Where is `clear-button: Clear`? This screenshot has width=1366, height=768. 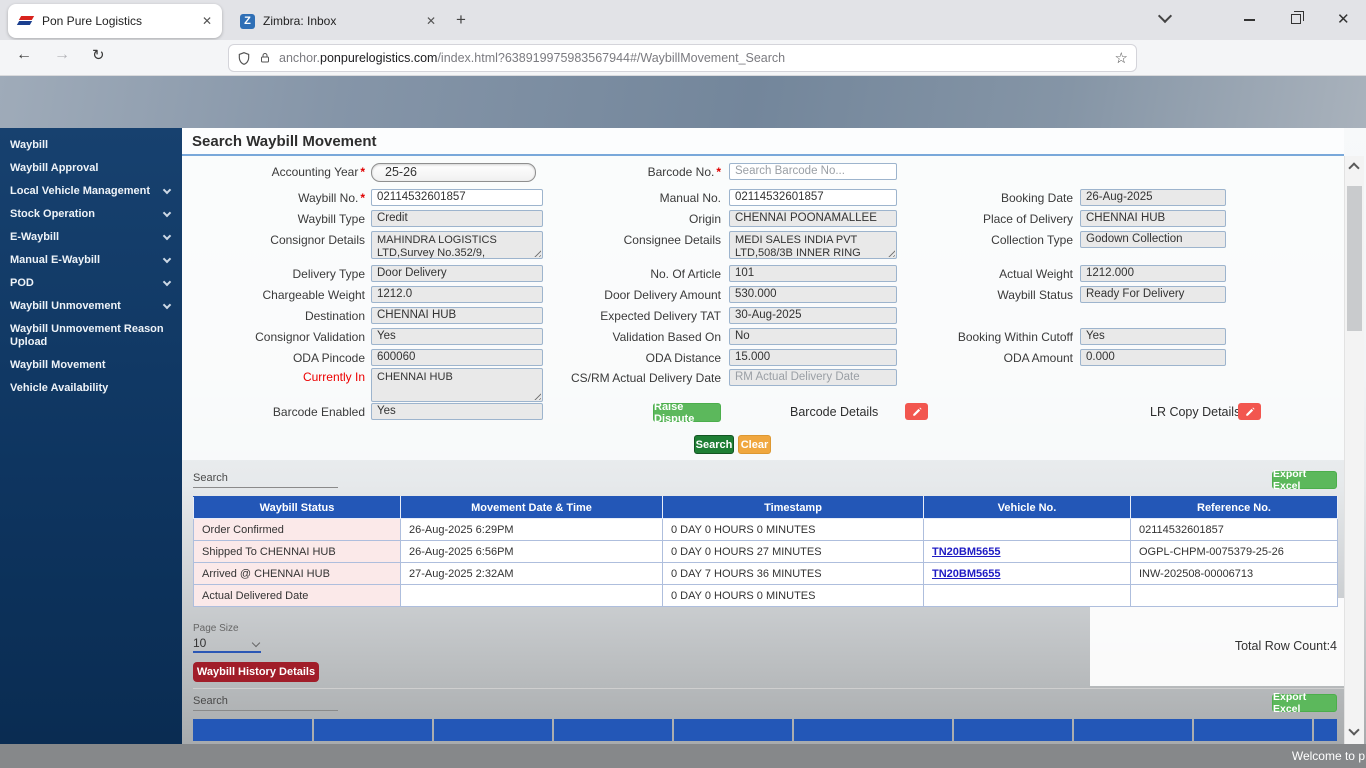
clear-button: Clear is located at coordinates (754, 444).